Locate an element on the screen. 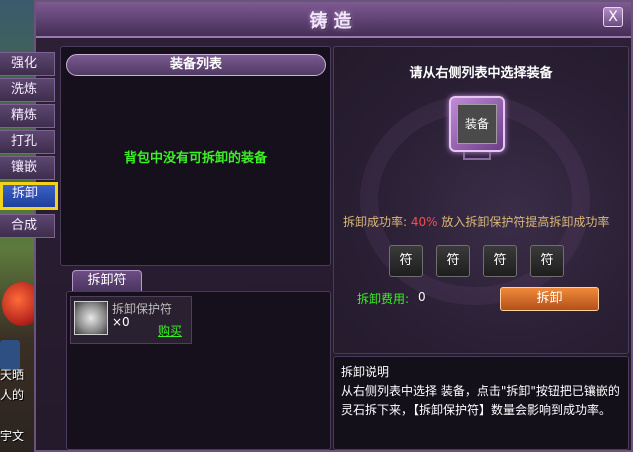  tab-strengthen: 强化 is located at coordinates (27, 64).